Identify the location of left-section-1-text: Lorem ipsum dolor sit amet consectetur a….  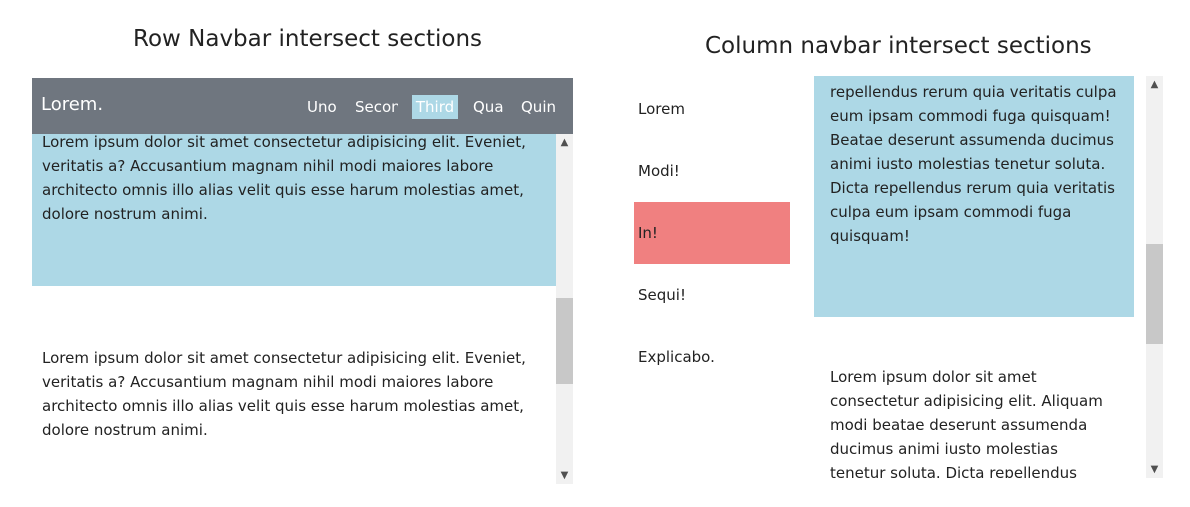
(284, 178).